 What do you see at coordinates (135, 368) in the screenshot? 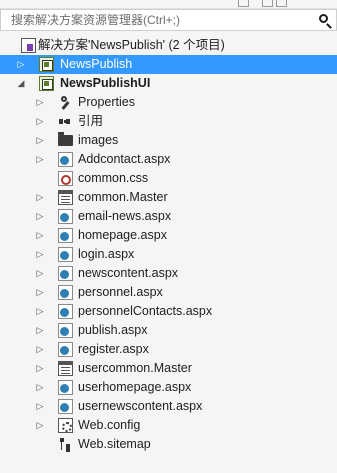
I see `tree-item-label: usercommon.Master` at bounding box center [135, 368].